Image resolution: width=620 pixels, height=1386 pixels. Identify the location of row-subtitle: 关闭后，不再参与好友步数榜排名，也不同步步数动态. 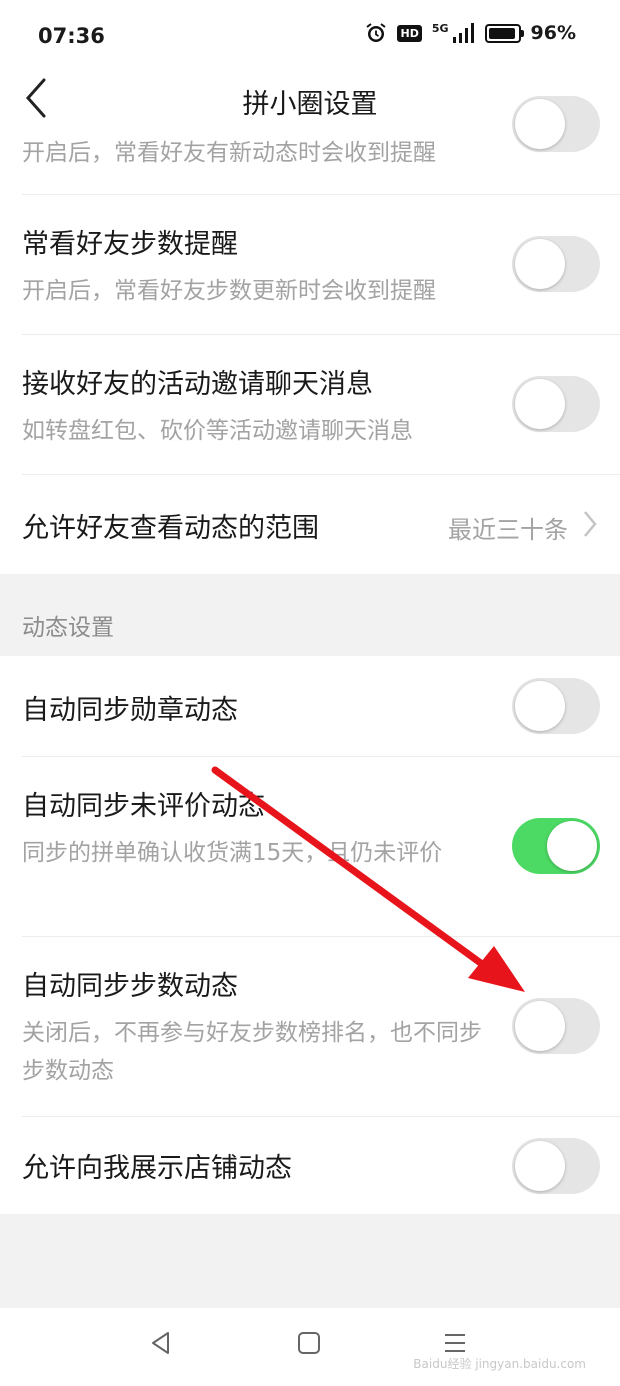
(252, 1052).